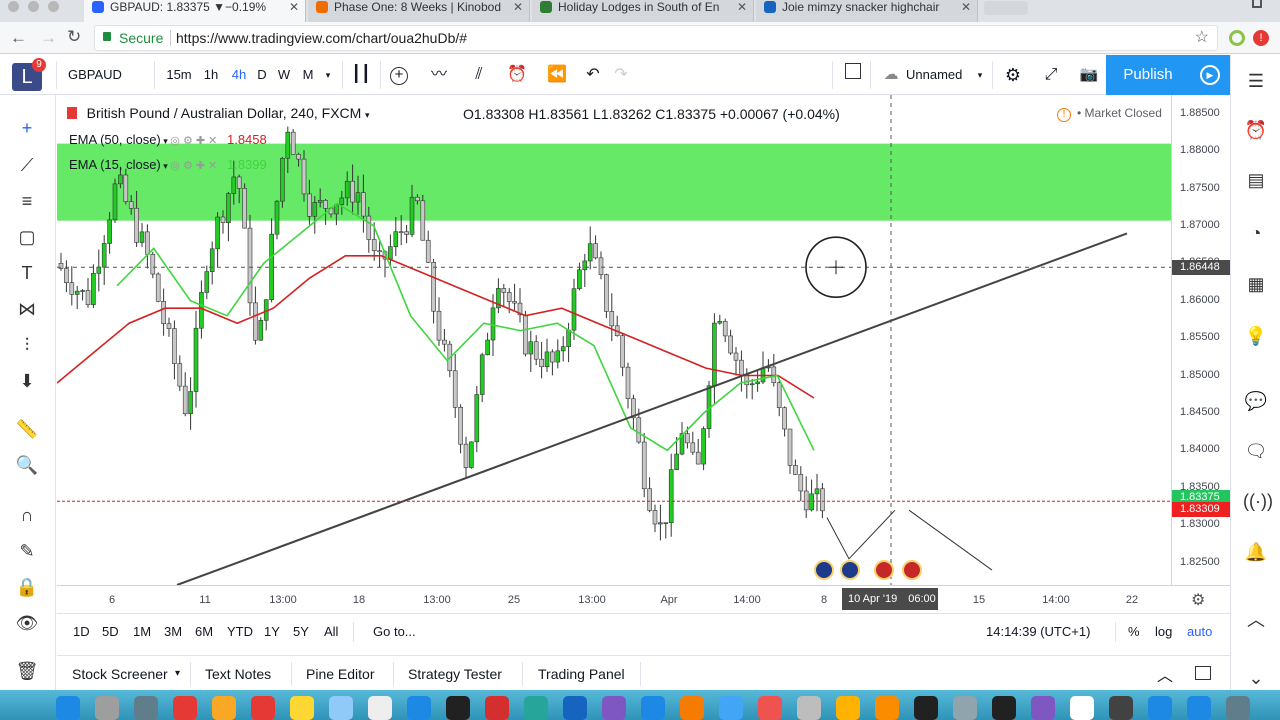  Describe the element at coordinates (1256, 284) in the screenshot. I see `calendar-icon: ▦` at that location.